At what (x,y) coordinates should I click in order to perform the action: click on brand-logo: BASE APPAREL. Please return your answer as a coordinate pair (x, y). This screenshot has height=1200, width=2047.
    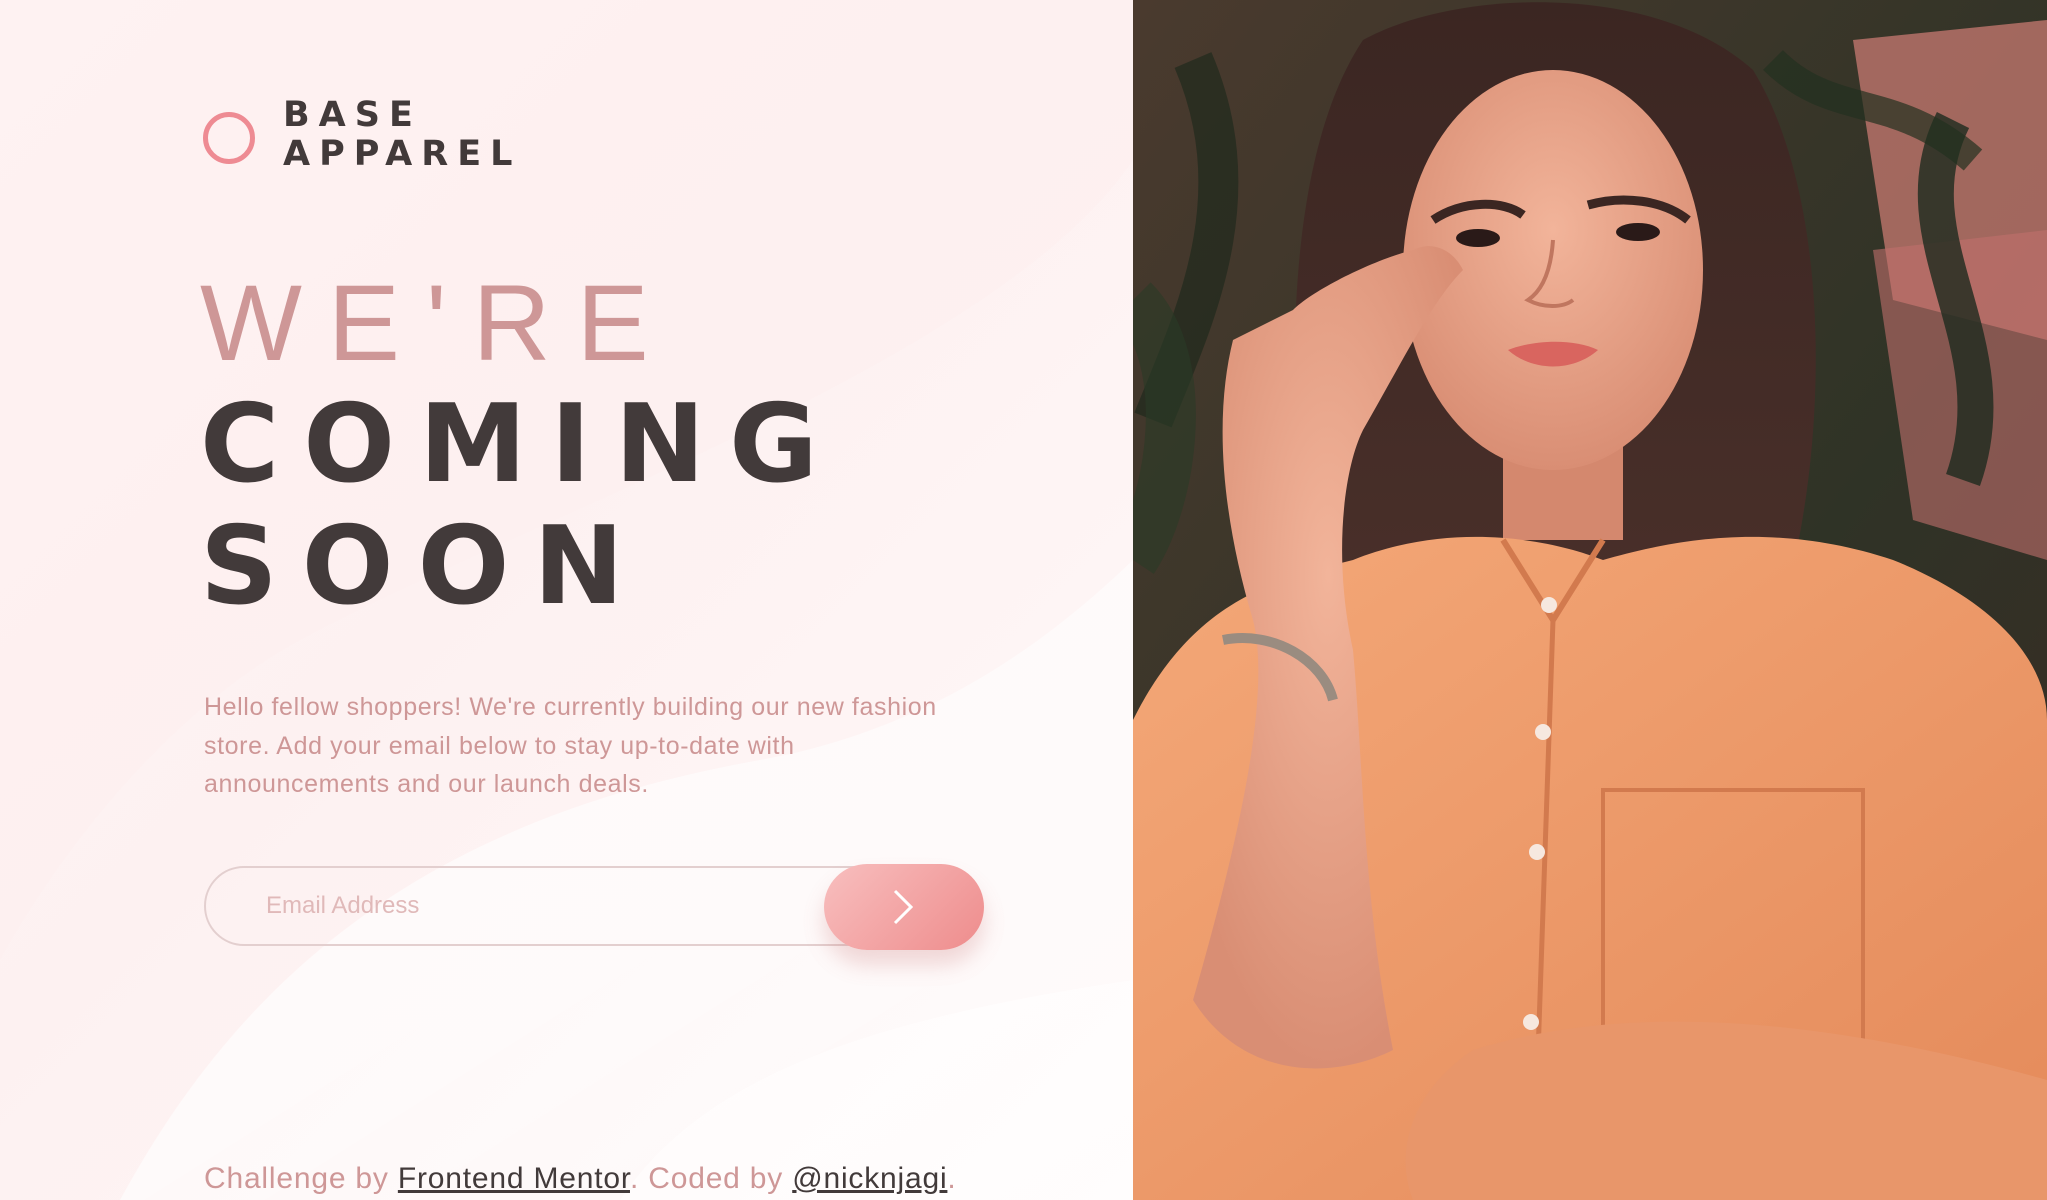
    Looking at the image, I should click on (362, 135).